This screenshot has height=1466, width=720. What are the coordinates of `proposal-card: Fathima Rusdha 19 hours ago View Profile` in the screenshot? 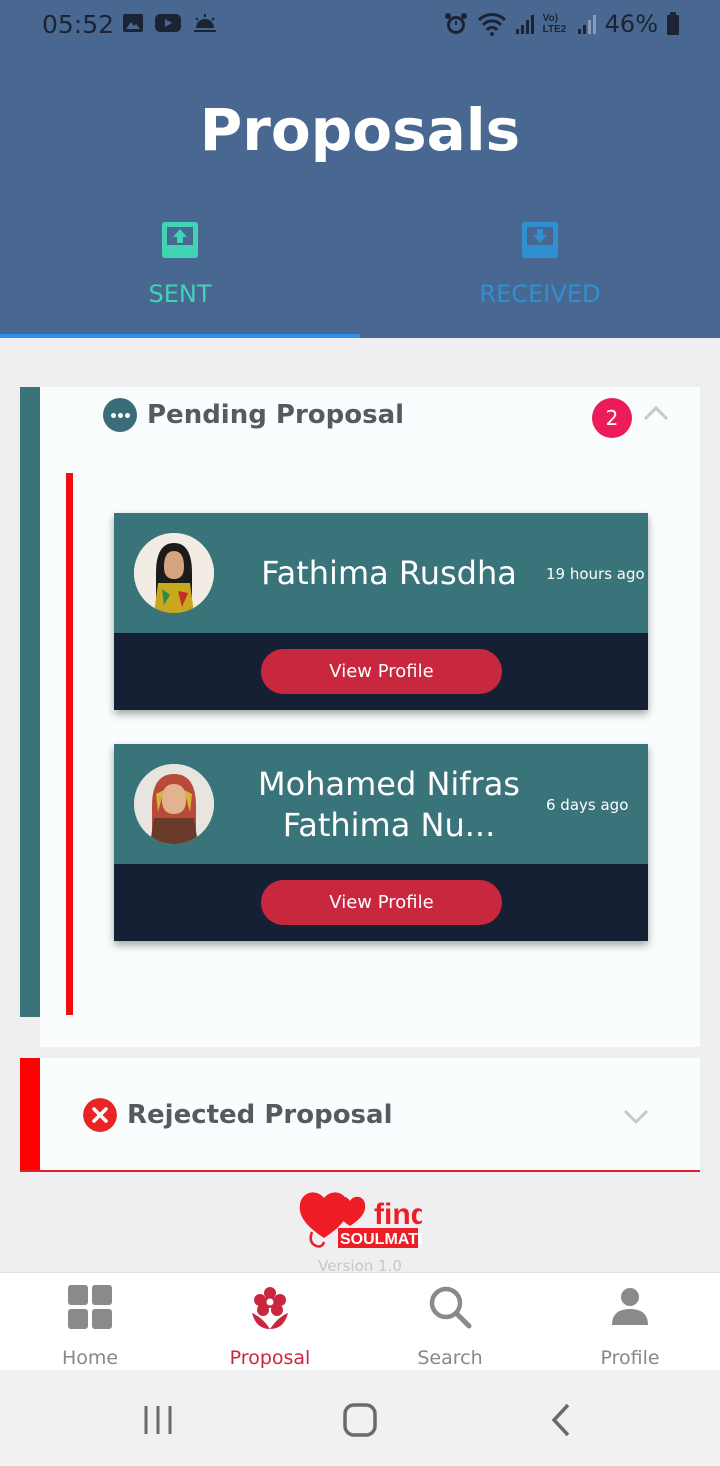 It's located at (381, 611).